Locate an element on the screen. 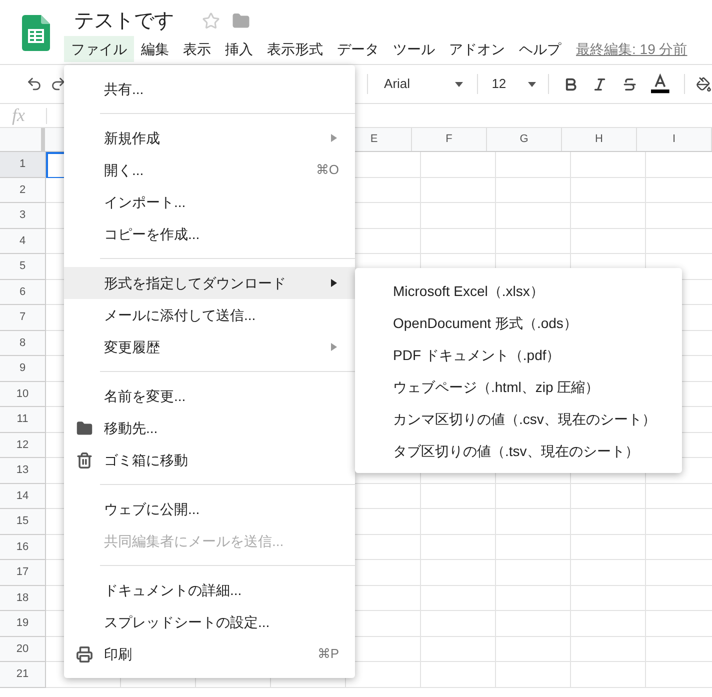 The width and height of the screenshot is (712, 697). menu-bar-item: 表示形式 is located at coordinates (295, 49).